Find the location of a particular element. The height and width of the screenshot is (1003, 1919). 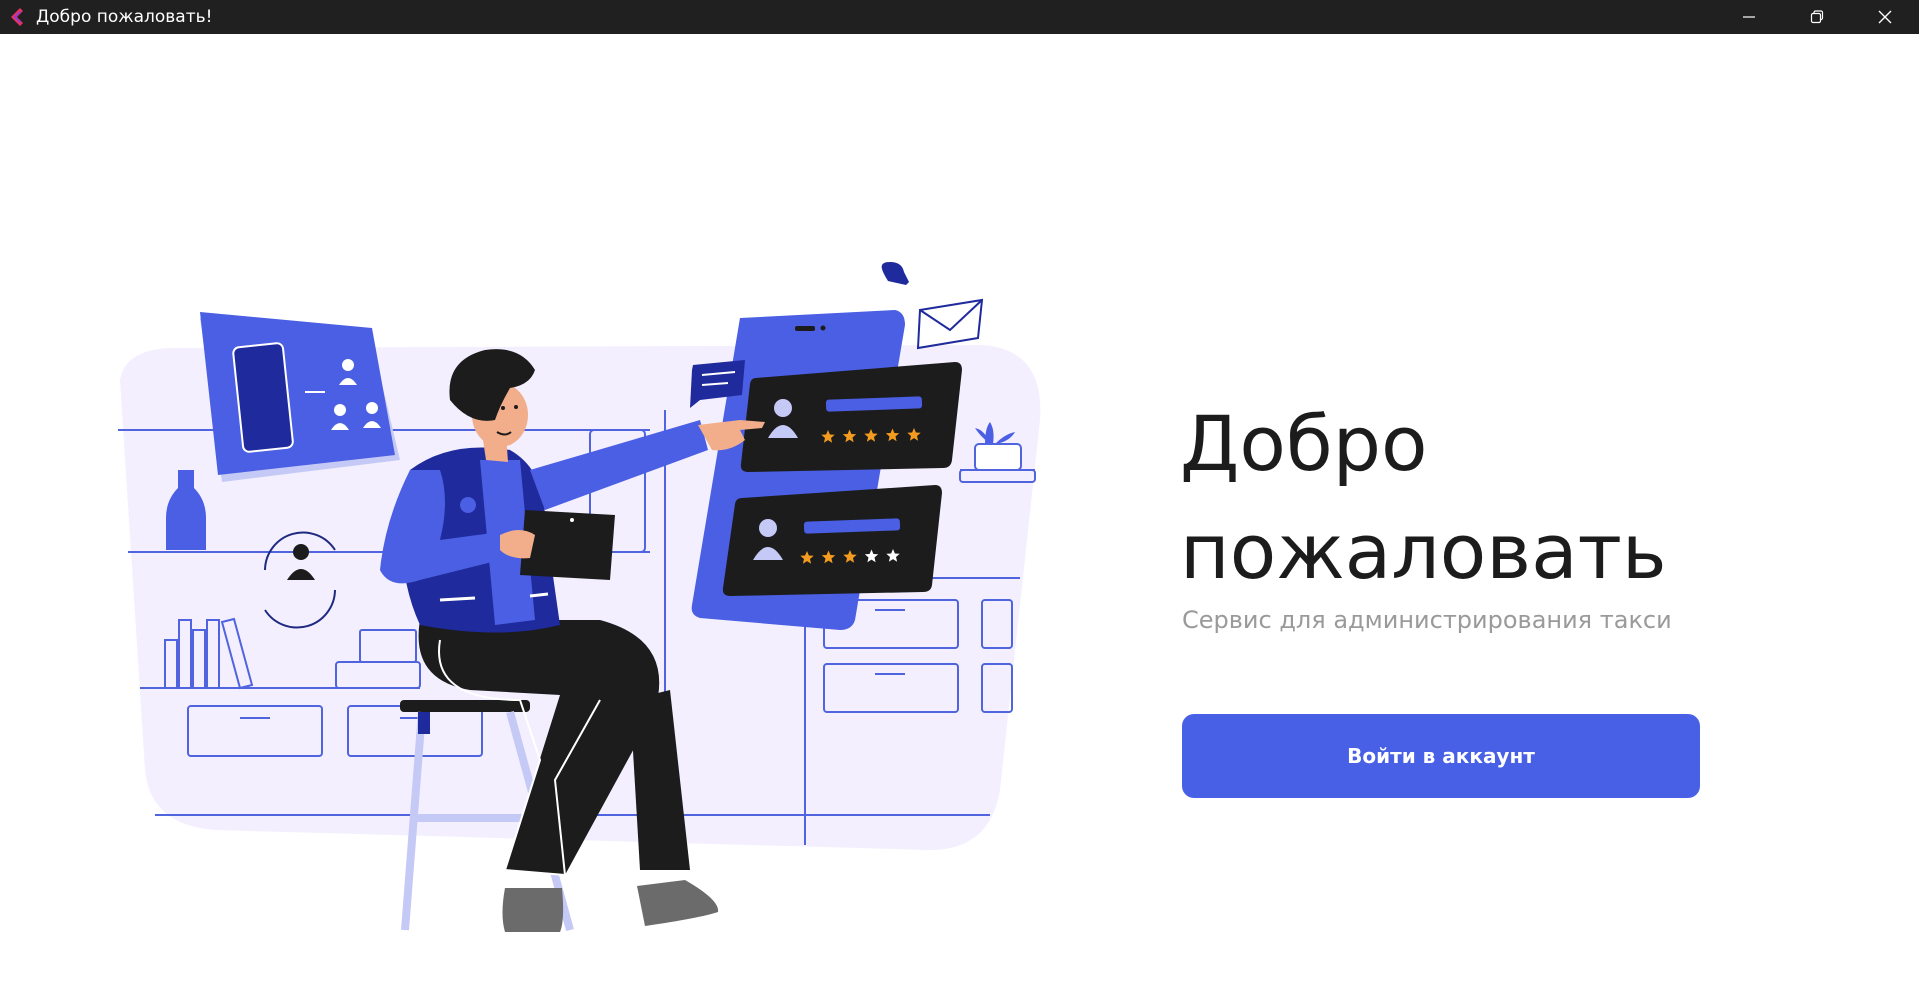

restore-button is located at coordinates (1817, 17).